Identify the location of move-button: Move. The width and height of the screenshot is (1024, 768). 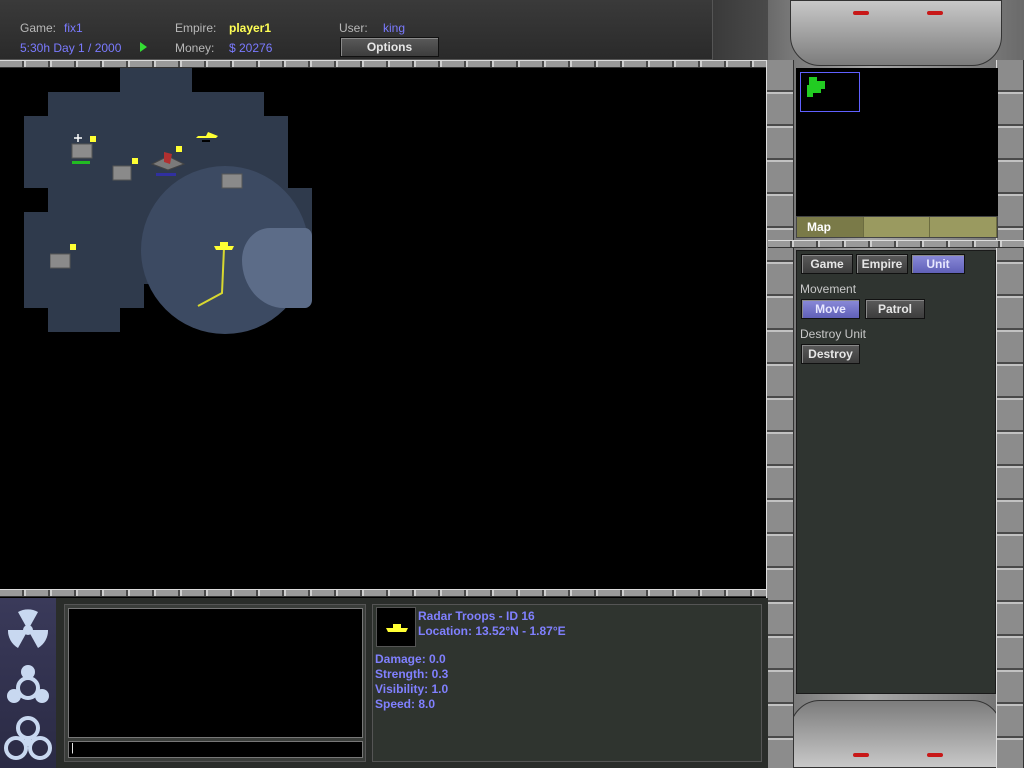
(830, 309).